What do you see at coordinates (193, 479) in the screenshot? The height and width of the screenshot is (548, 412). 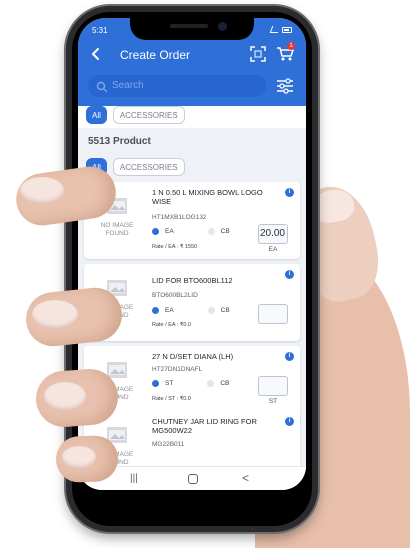 I see `home-button` at bounding box center [193, 479].